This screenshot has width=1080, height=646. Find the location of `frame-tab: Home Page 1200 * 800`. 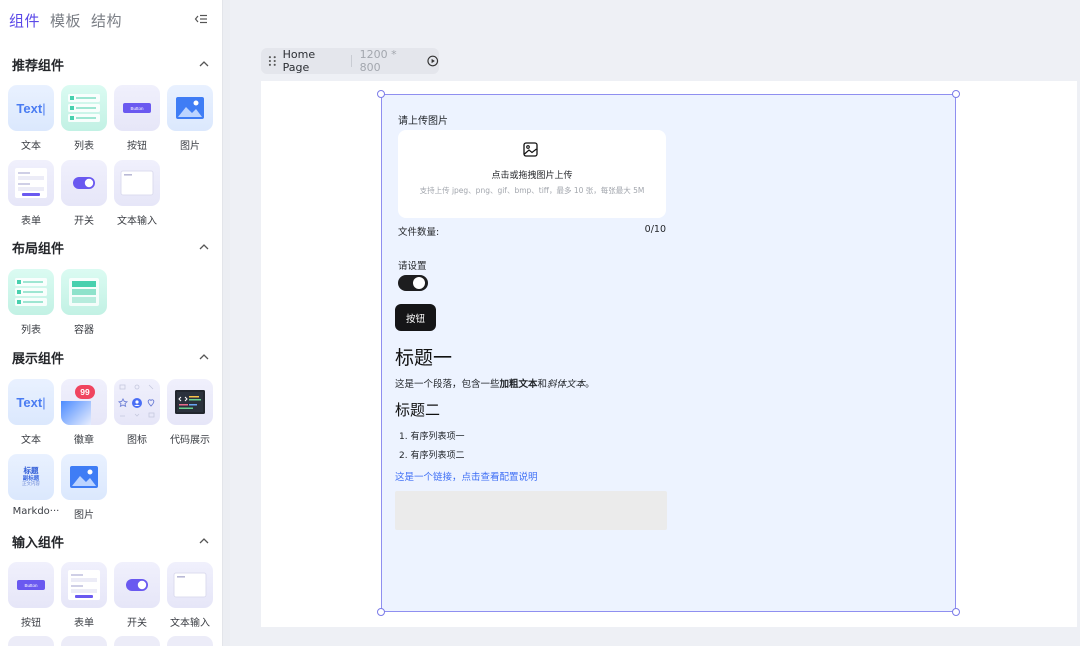

frame-tab: Home Page 1200 * 800 is located at coordinates (350, 61).